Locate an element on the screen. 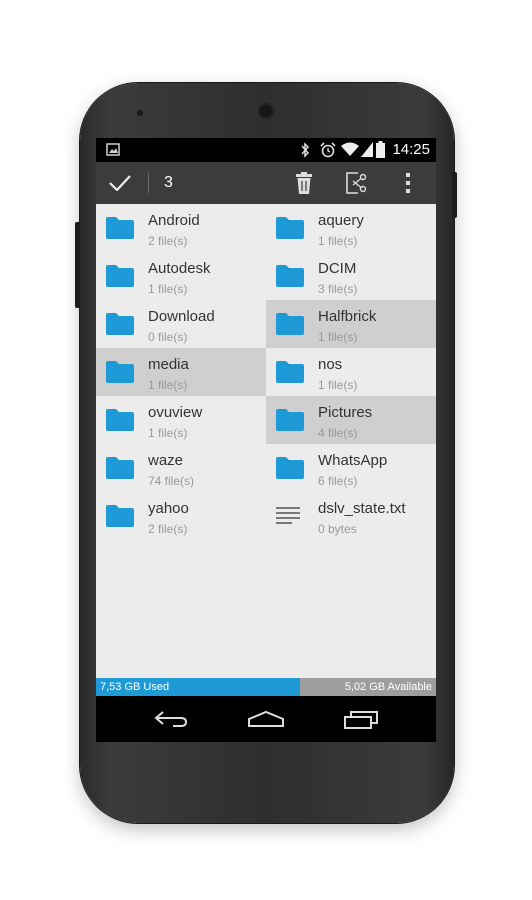 This screenshot has width=532, height=900. recent-apps-icon is located at coordinates (361, 720).